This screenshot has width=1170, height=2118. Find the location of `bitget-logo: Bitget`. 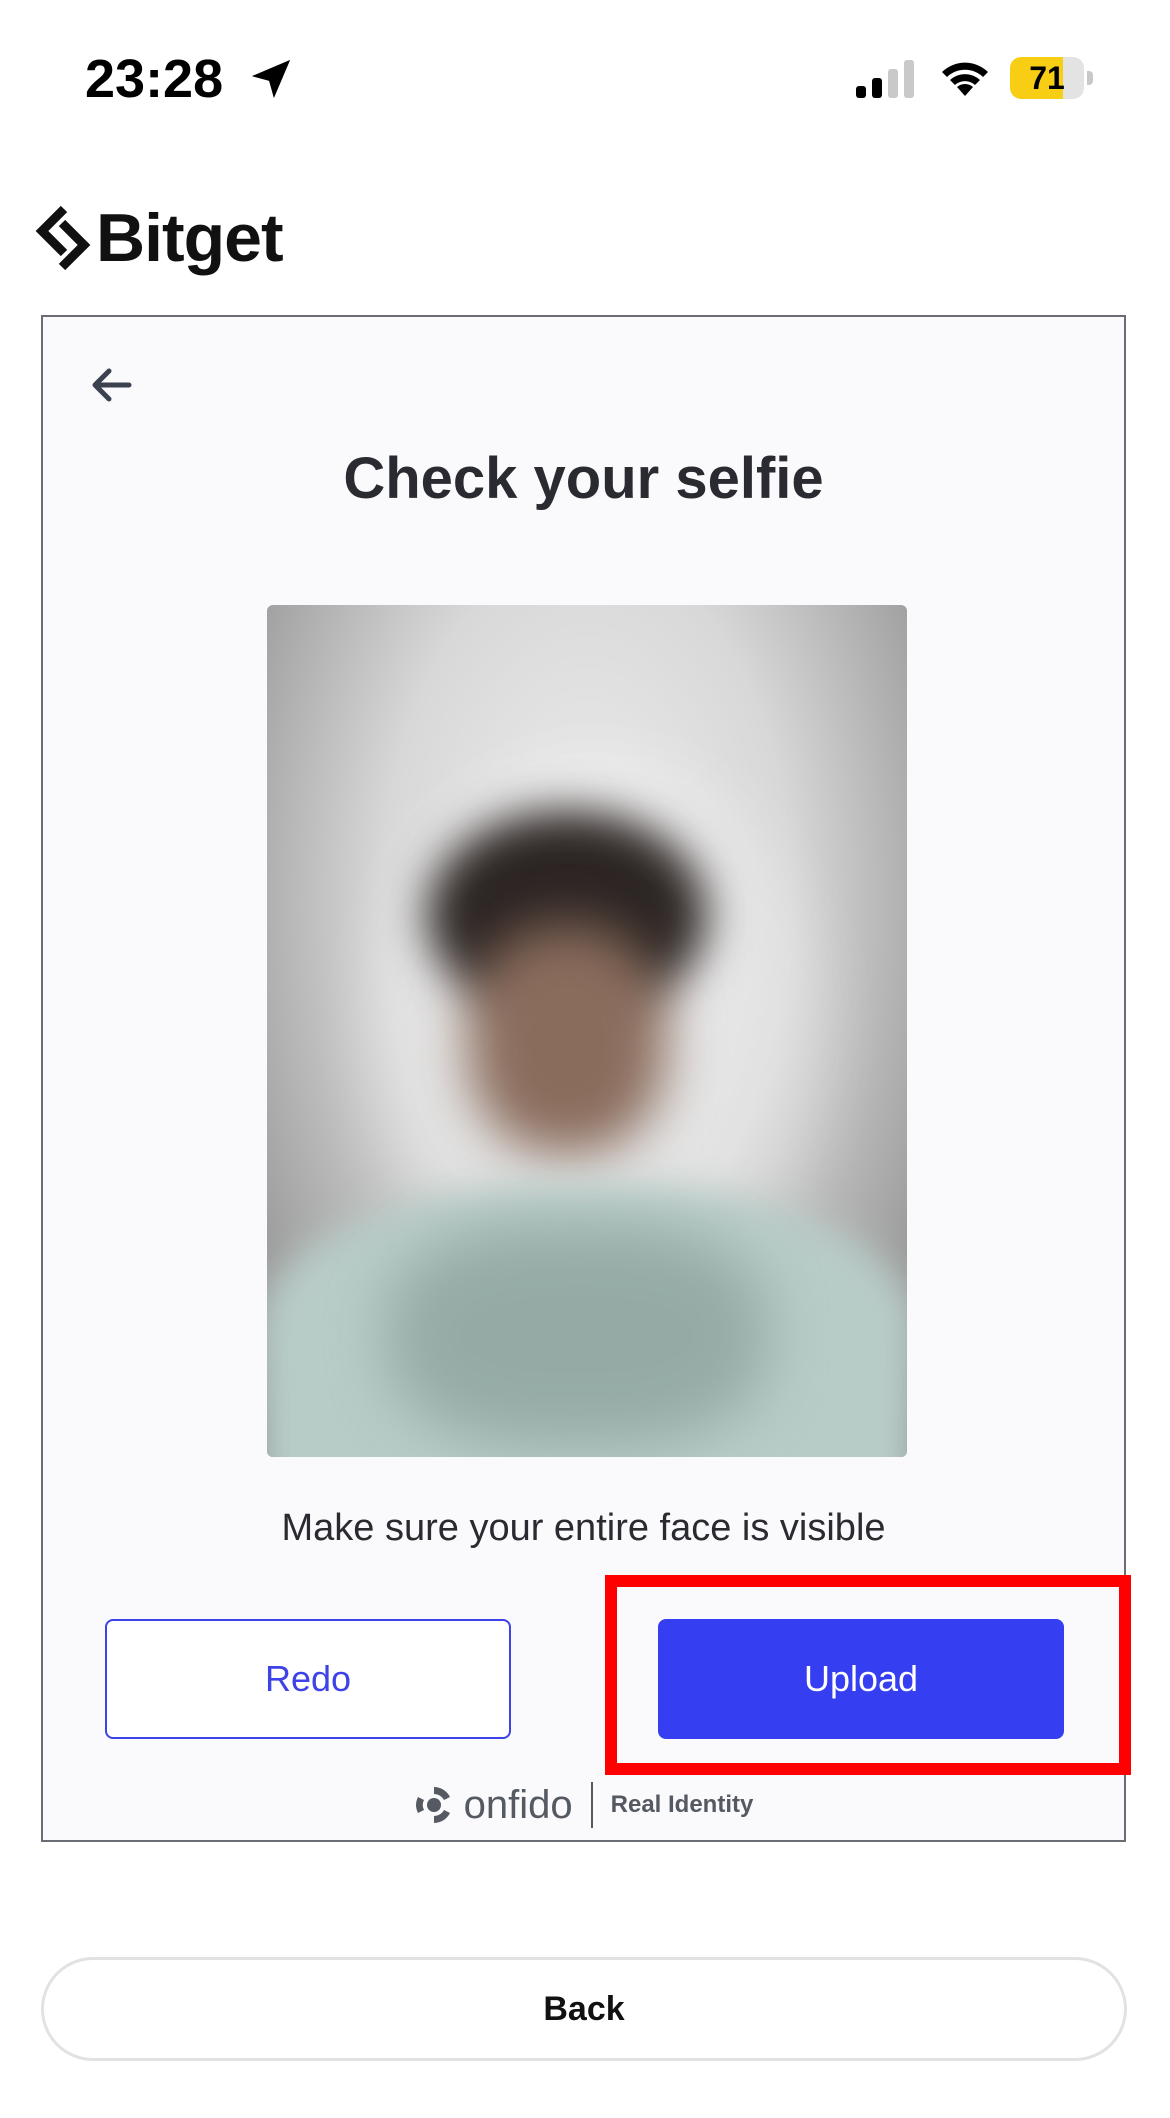

bitget-logo: Bitget is located at coordinates (159, 238).